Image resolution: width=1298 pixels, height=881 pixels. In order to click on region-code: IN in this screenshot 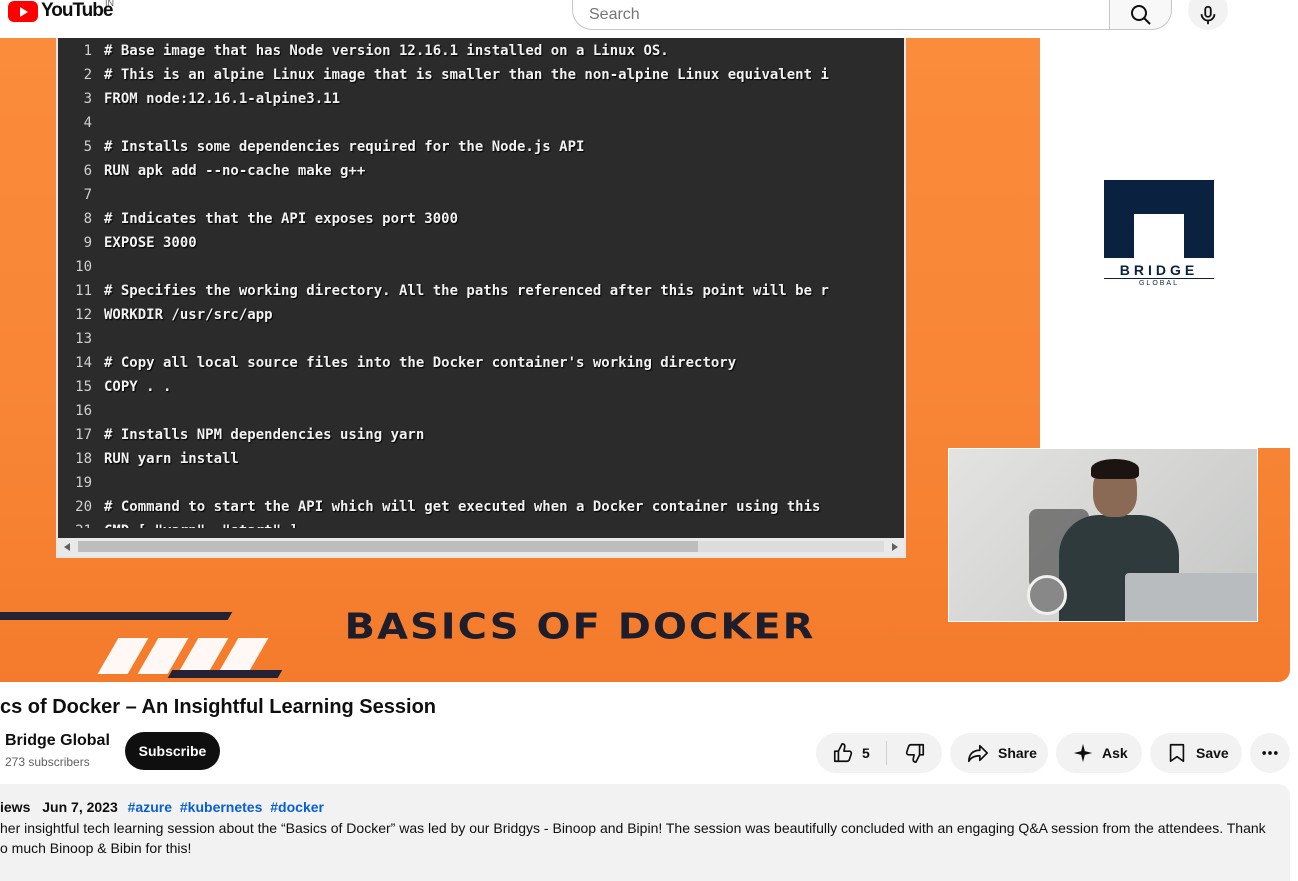, I will do `click(109, 4)`.